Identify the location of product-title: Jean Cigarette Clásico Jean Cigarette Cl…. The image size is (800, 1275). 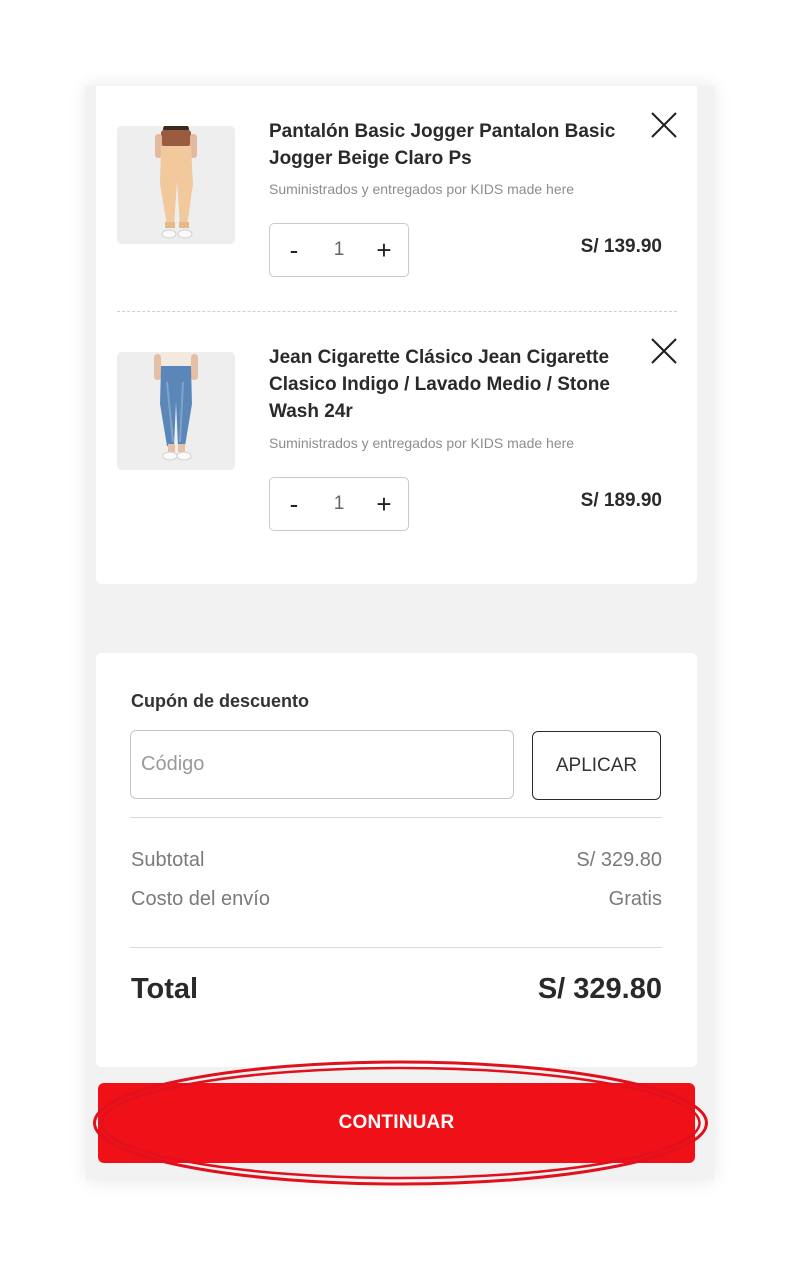
(454, 384).